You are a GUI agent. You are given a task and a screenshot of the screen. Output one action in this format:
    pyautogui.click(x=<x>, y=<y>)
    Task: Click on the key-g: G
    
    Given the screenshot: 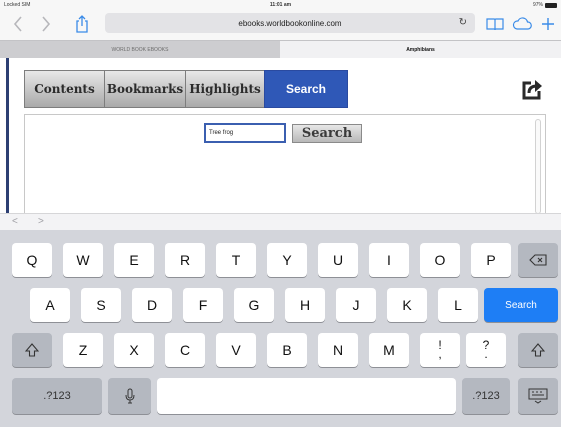 What is the action you would take?
    pyautogui.click(x=254, y=305)
    